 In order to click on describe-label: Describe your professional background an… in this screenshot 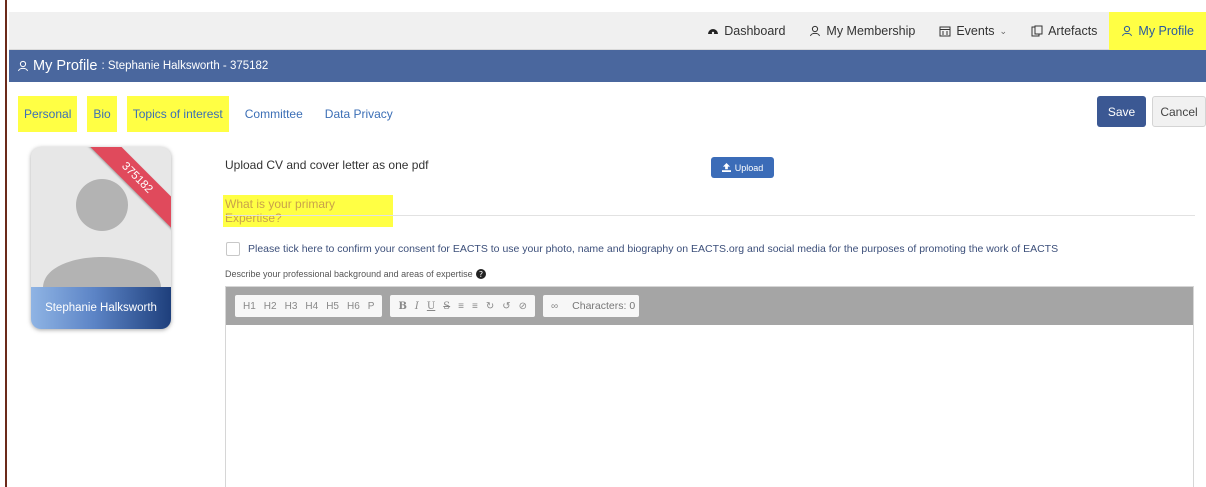, I will do `click(355, 274)`.